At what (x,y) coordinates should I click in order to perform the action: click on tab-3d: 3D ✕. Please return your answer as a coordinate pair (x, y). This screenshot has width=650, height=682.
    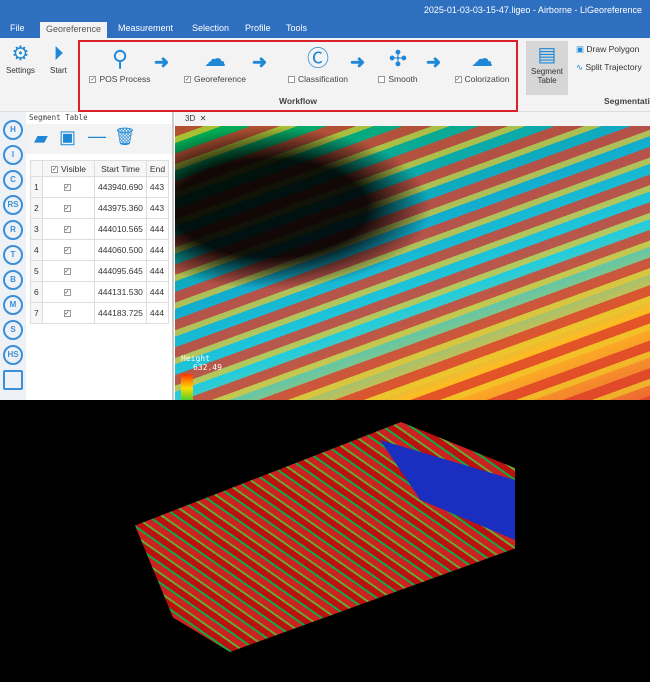
    Looking at the image, I should click on (412, 119).